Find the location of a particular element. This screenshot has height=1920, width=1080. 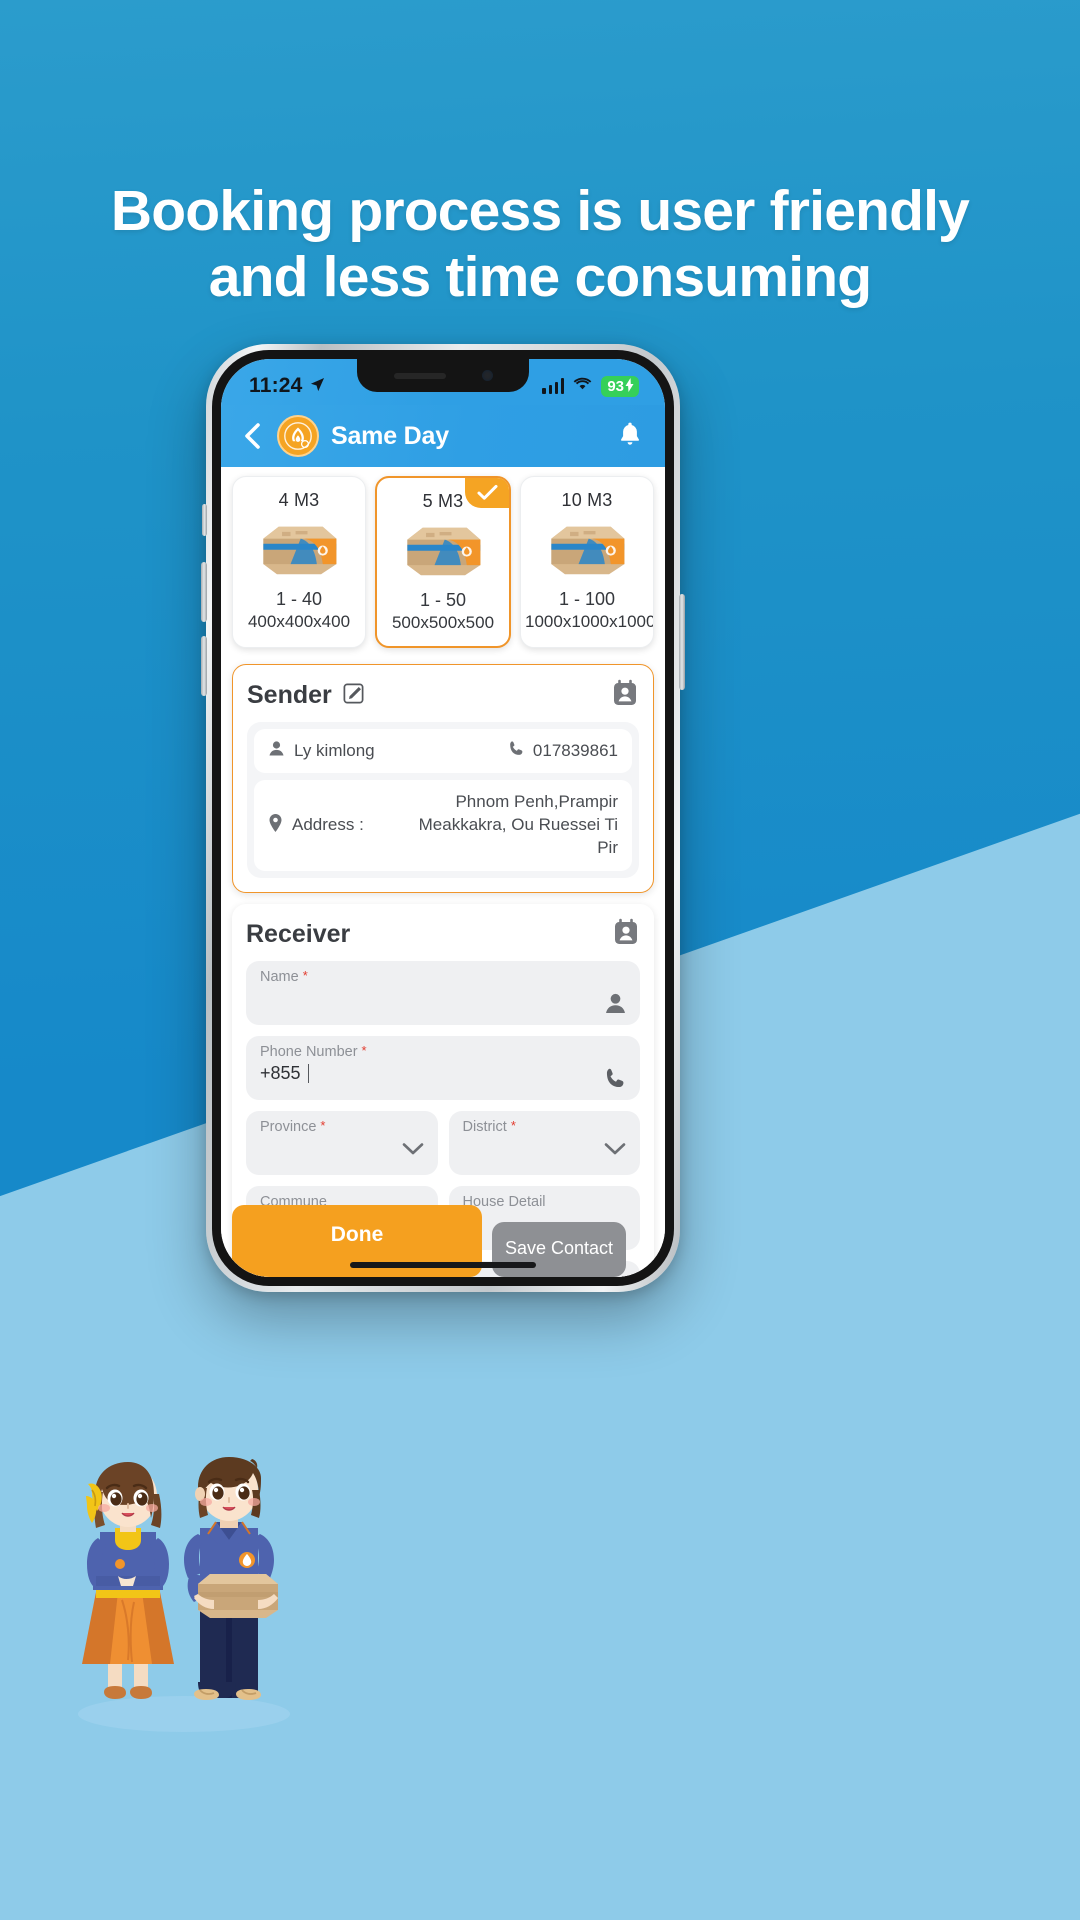

save-contact-button: Save Contact is located at coordinates (559, 1249).